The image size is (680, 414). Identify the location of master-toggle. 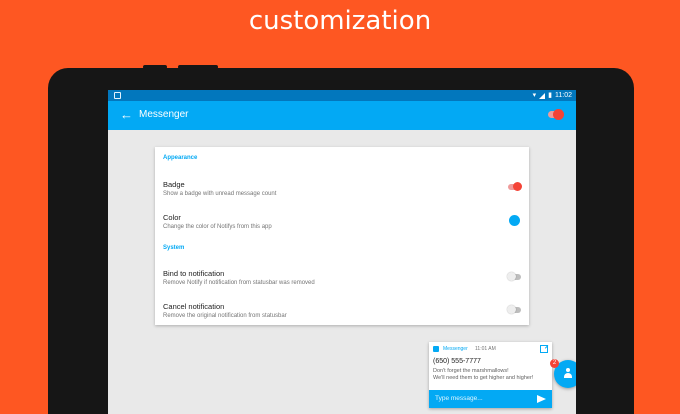
(556, 114).